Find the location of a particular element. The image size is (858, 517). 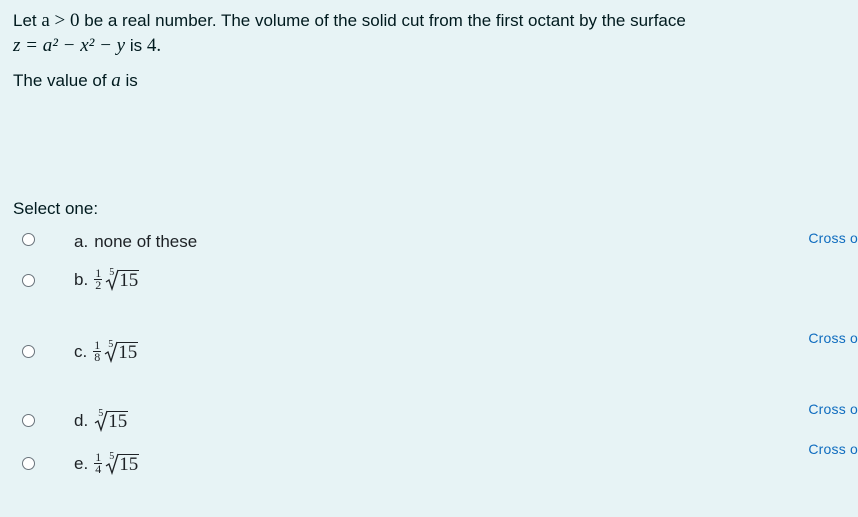

fraction: 1 2 is located at coordinates (98, 279).